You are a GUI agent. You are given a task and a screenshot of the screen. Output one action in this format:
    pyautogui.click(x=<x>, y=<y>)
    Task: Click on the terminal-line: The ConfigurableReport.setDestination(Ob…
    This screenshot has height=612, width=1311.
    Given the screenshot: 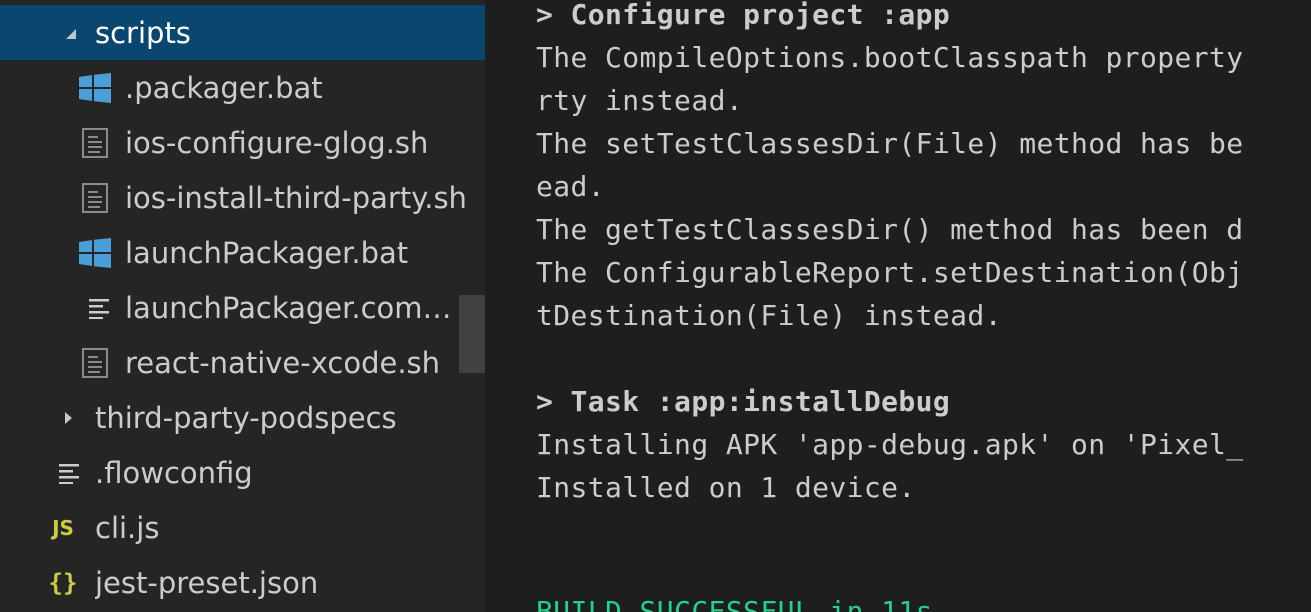 What is the action you would take?
    pyautogui.click(x=890, y=272)
    